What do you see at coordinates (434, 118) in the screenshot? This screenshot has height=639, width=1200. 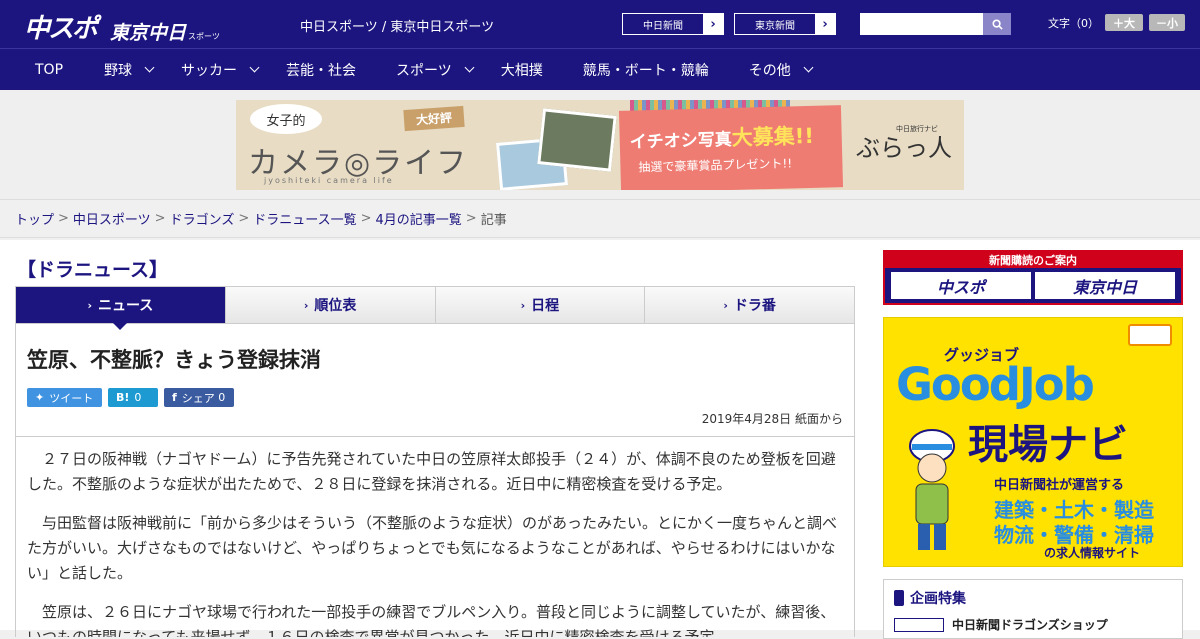 I see `banner-ribbon: 大好評` at bounding box center [434, 118].